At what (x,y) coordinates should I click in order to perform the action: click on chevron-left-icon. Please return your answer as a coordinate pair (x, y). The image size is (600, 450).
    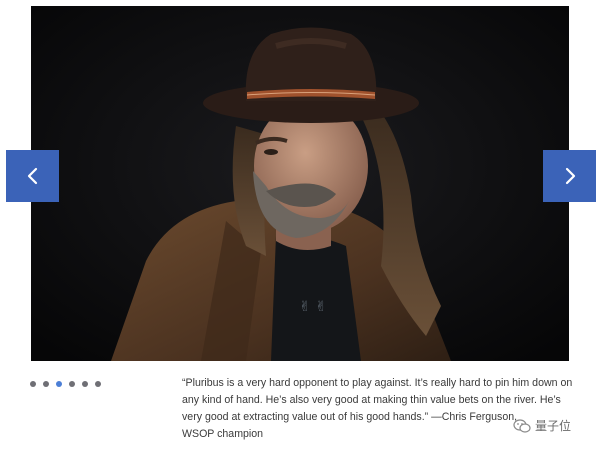
    Looking at the image, I should click on (32, 176).